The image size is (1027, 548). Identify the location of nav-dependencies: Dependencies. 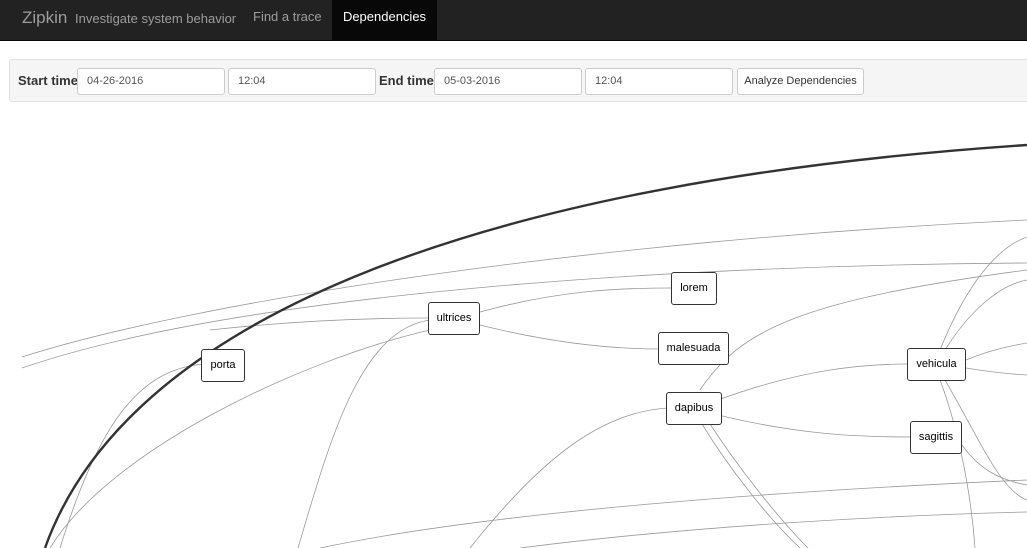
(384, 20).